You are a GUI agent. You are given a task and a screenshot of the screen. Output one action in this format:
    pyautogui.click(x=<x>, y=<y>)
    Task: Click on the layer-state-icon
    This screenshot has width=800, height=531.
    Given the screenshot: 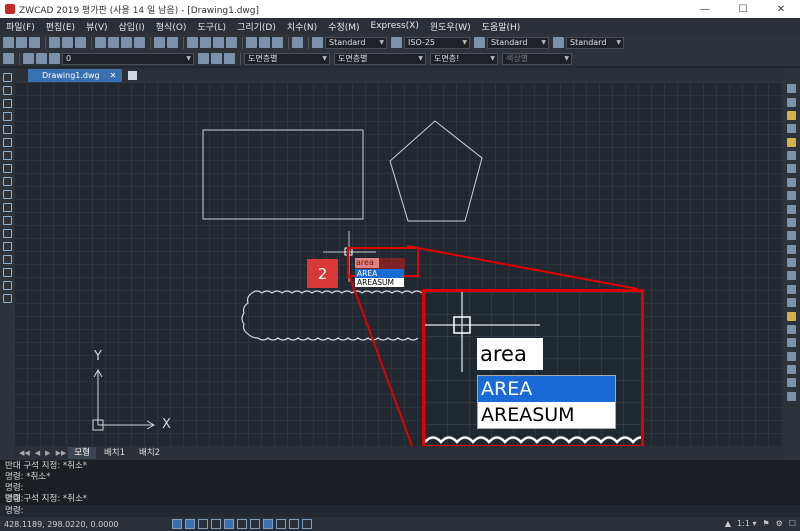 What is the action you would take?
    pyautogui.click(x=229, y=58)
    